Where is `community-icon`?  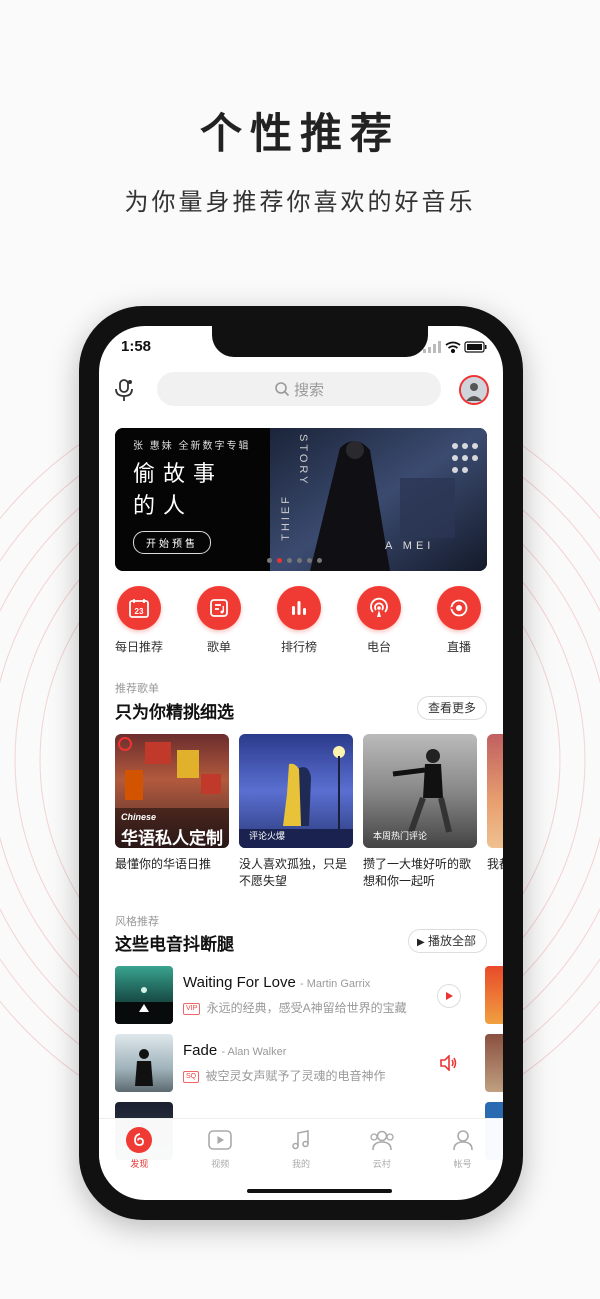 community-icon is located at coordinates (382, 1140).